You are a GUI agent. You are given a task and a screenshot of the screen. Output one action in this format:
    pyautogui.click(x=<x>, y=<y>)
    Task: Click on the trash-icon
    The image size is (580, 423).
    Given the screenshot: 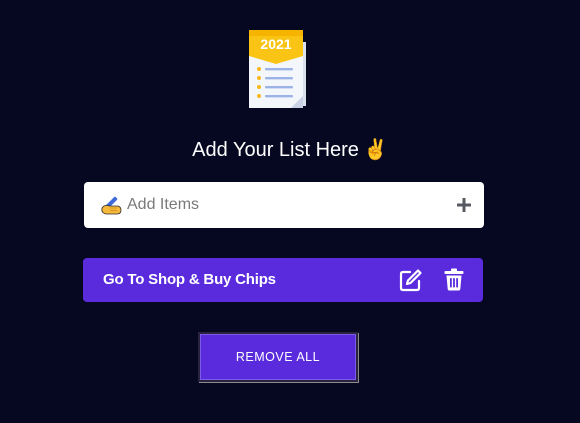 What is the action you would take?
    pyautogui.click(x=454, y=279)
    